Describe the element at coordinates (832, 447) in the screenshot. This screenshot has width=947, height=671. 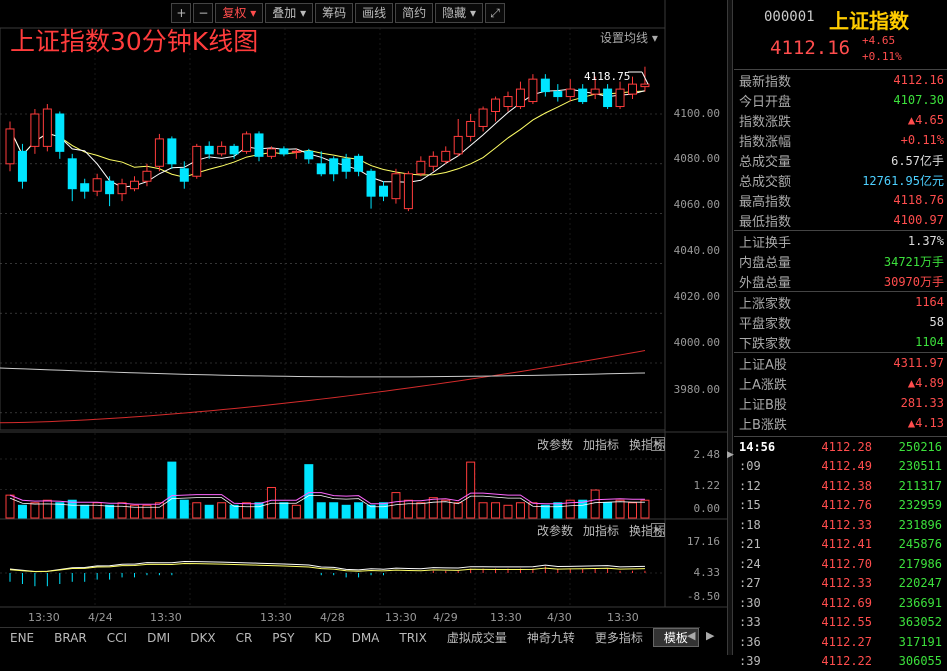
I see `tick-price: 4112.28` at that location.